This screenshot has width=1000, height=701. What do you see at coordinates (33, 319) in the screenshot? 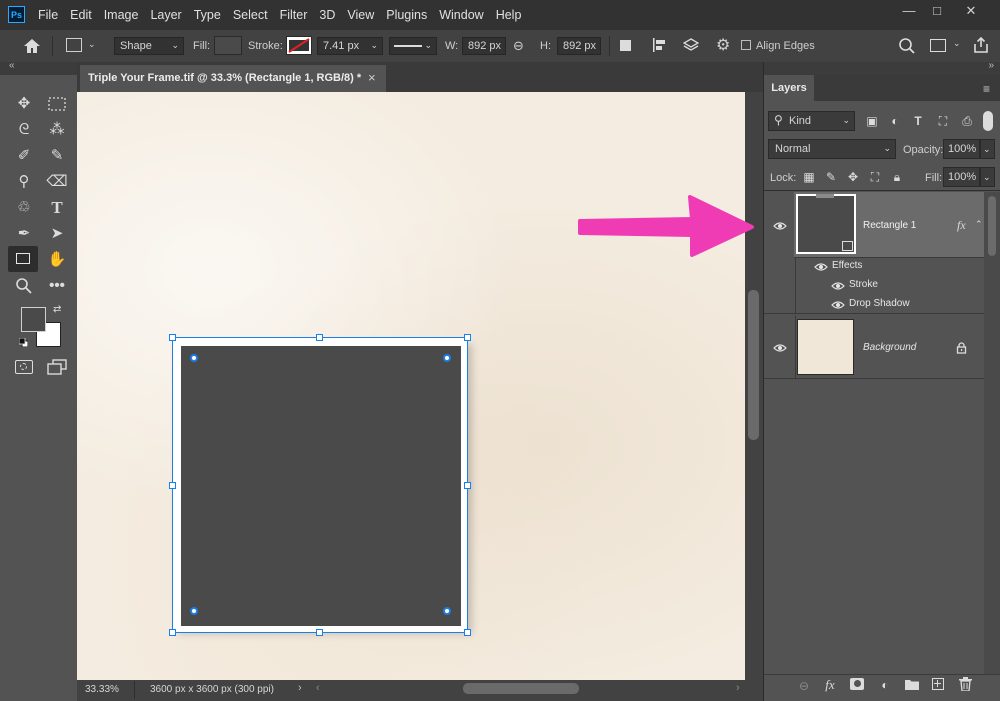
I see `foreground-color-swatch` at bounding box center [33, 319].